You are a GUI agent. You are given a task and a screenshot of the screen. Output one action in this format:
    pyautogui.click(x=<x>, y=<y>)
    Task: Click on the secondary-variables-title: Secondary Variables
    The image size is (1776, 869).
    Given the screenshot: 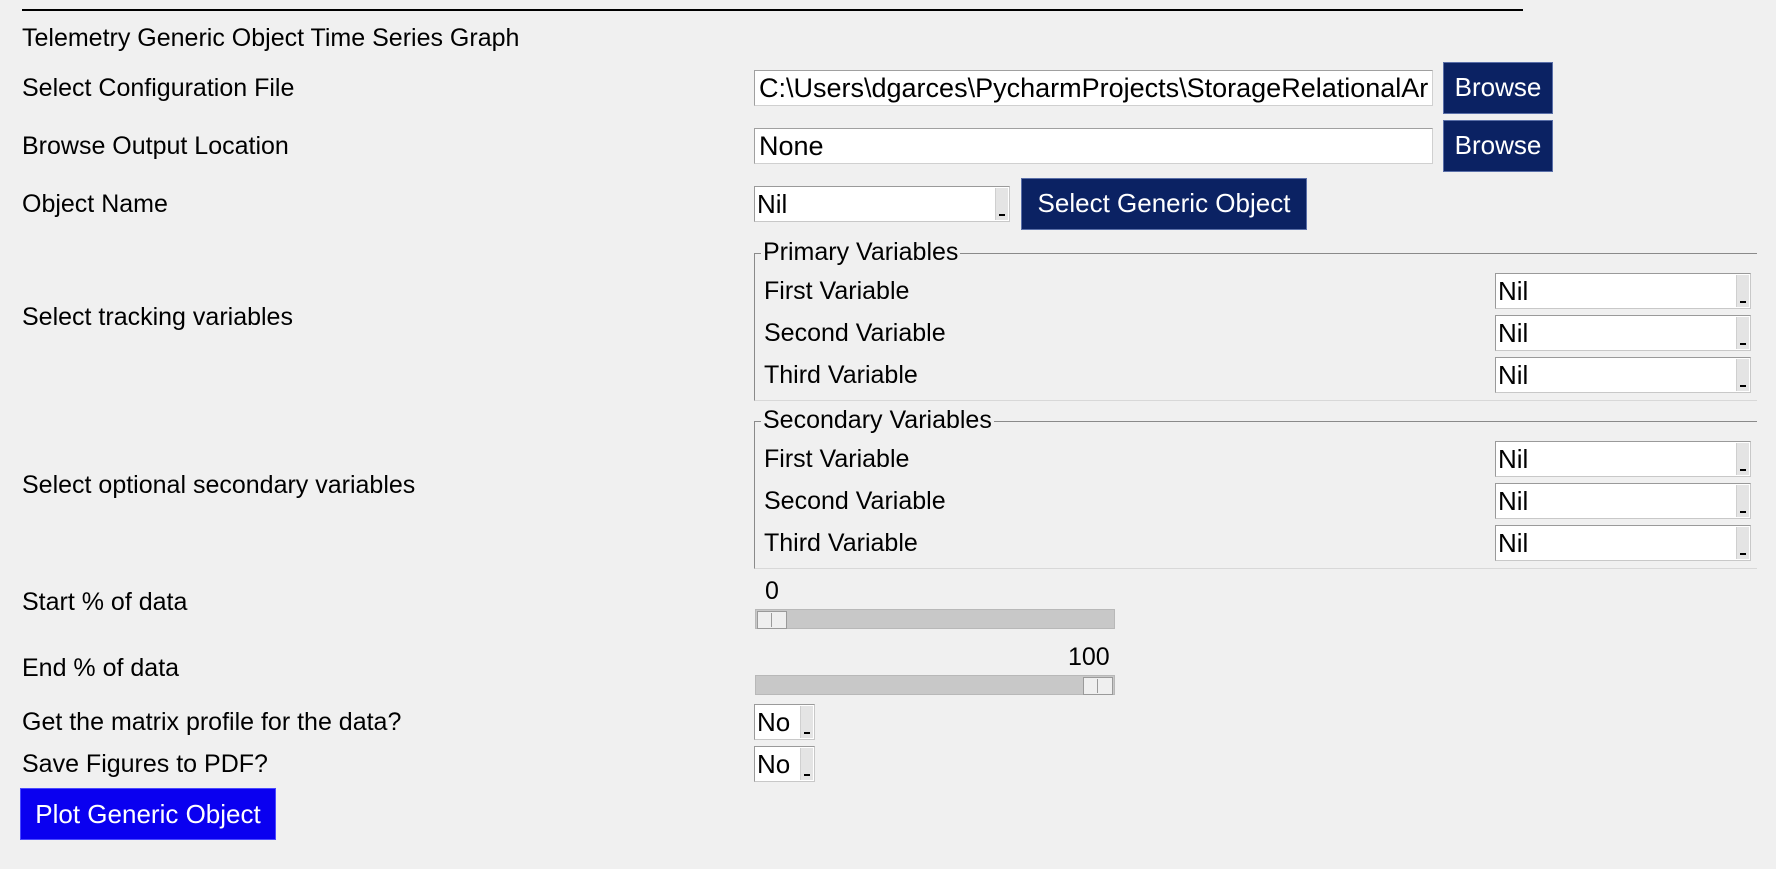 What is the action you would take?
    pyautogui.click(x=877, y=420)
    